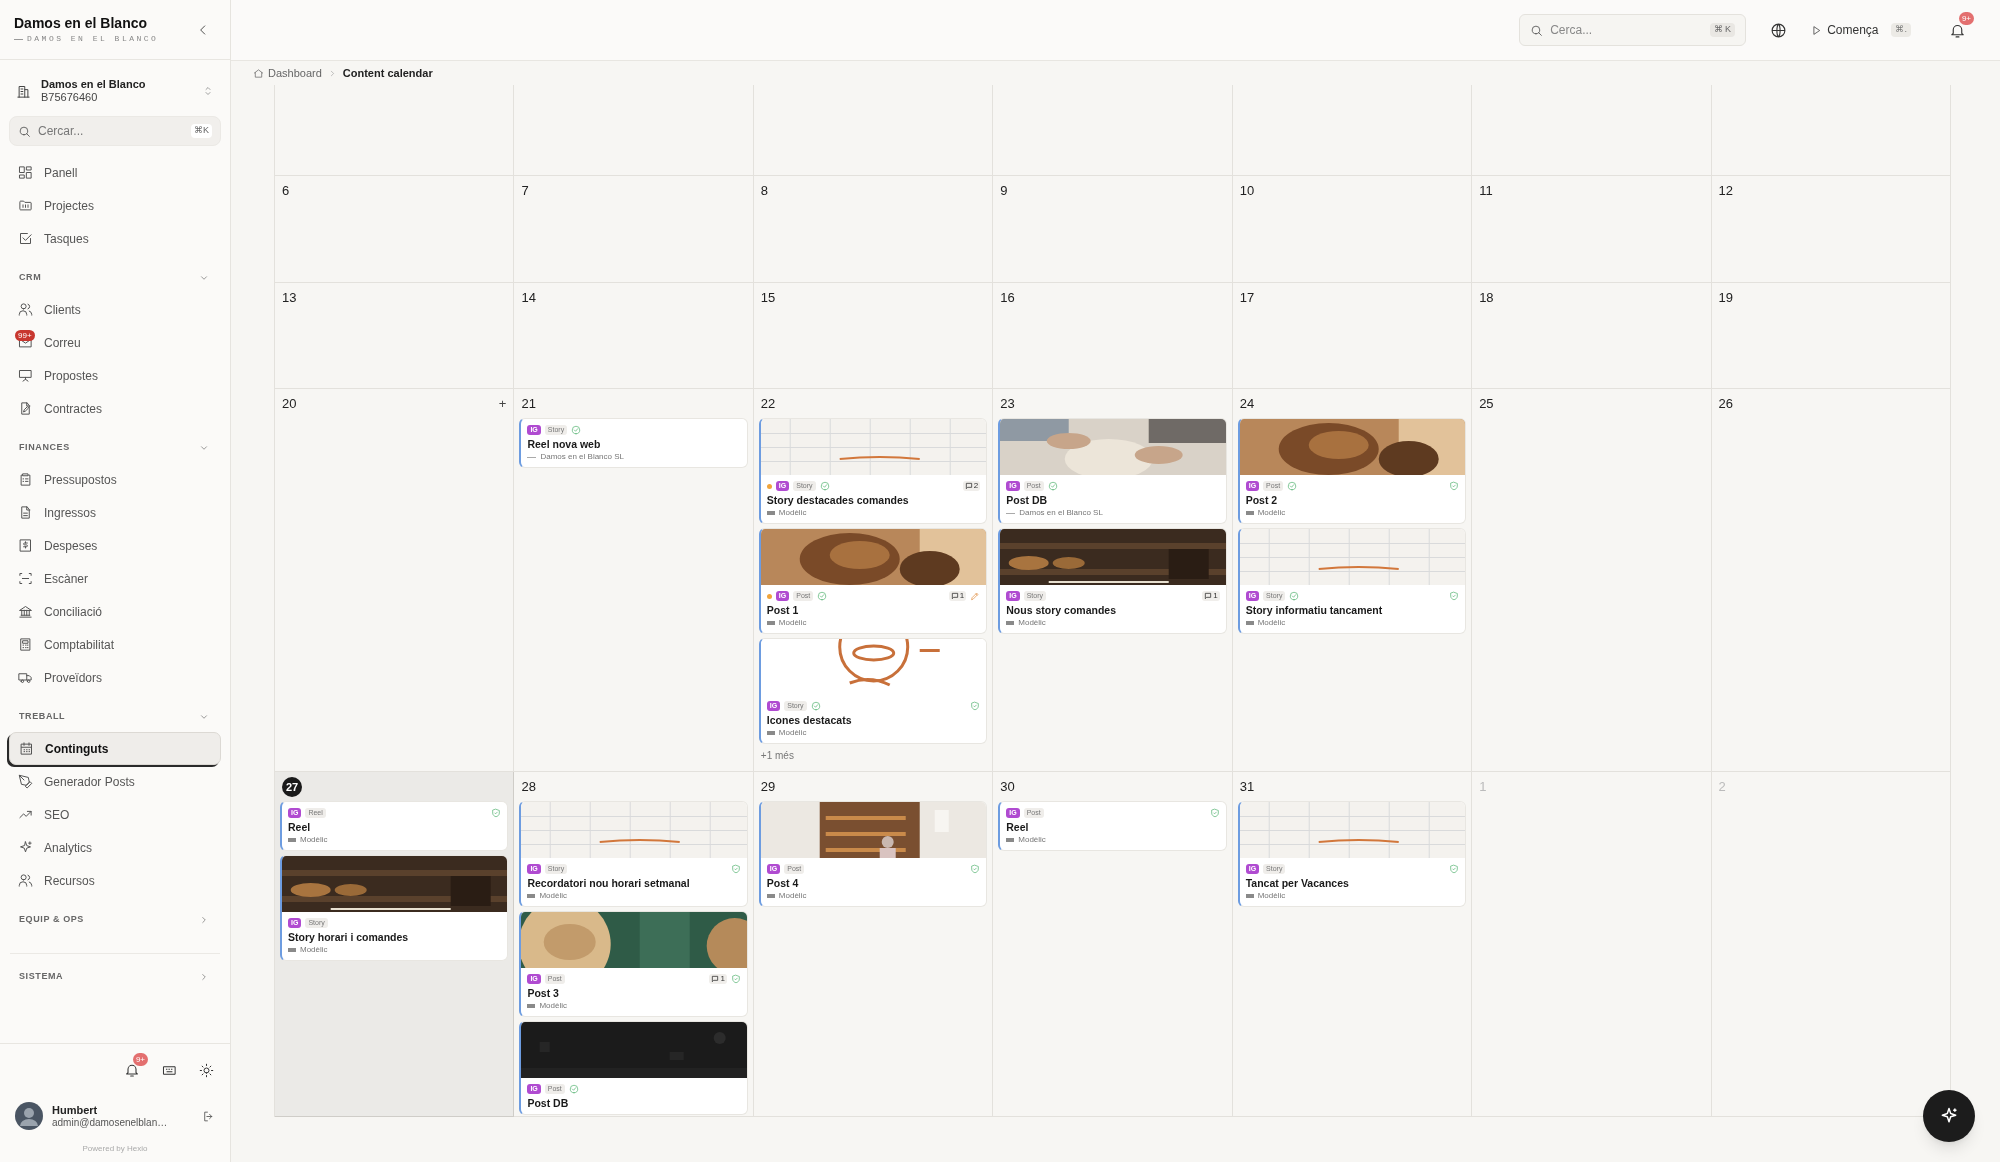 This screenshot has width=2000, height=1162. Describe the element at coordinates (1831, 580) in the screenshot. I see `day-cell: 26` at that location.